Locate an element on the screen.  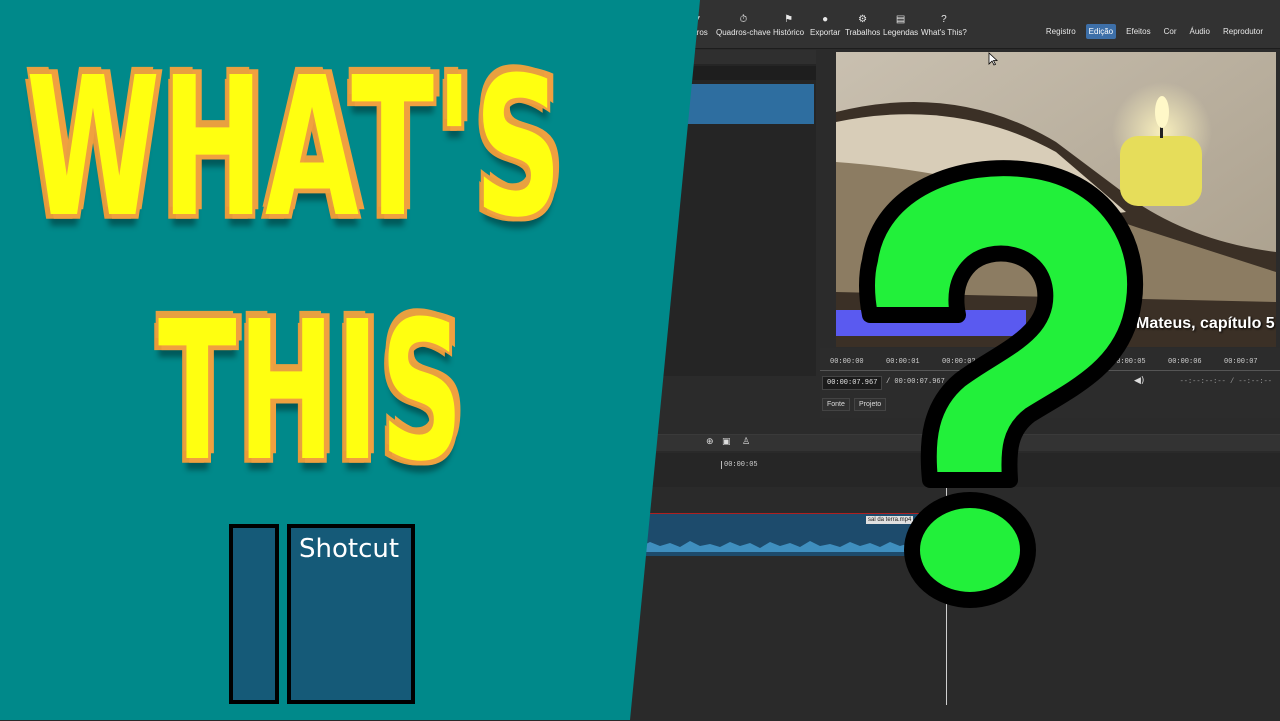
question-mark-icon is located at coordinates (1001, 384).